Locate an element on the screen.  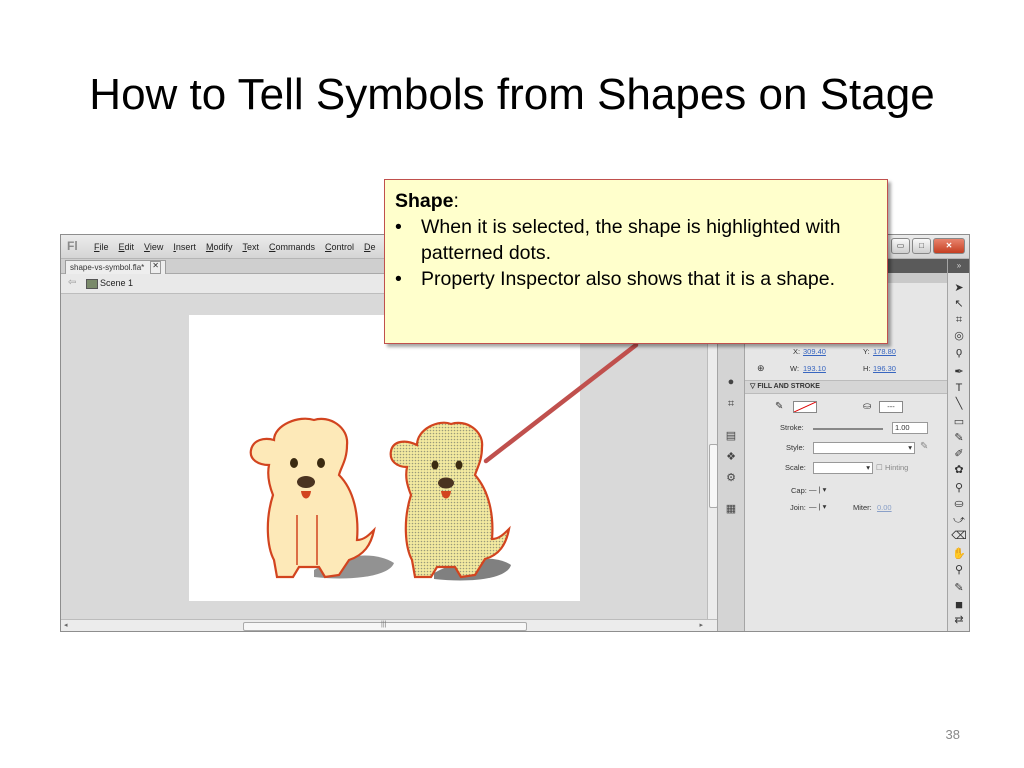
menu-edit: Edit is located at coordinates (127, 247).